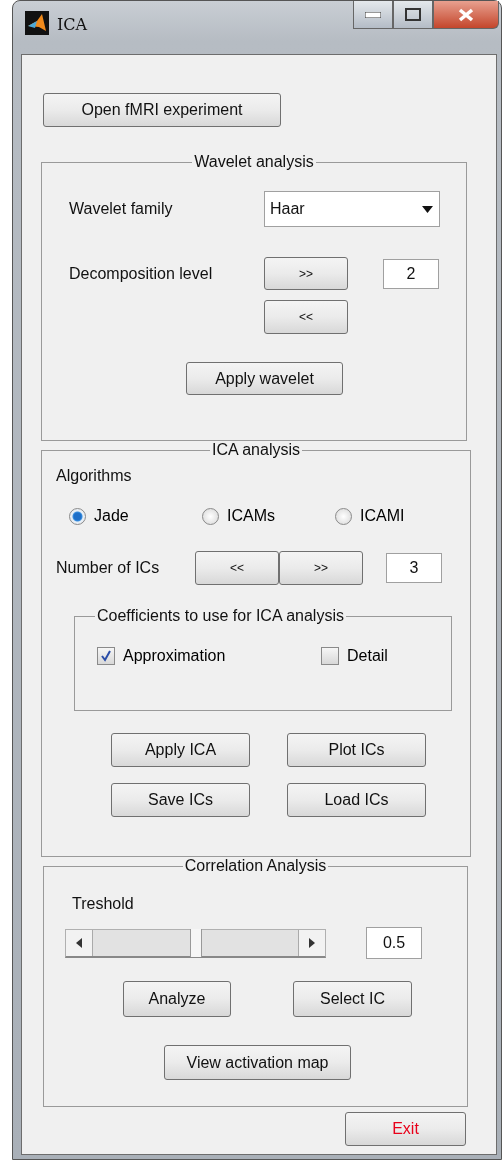  I want to click on open-experiment-button: Open fMRI experiment, so click(162, 110).